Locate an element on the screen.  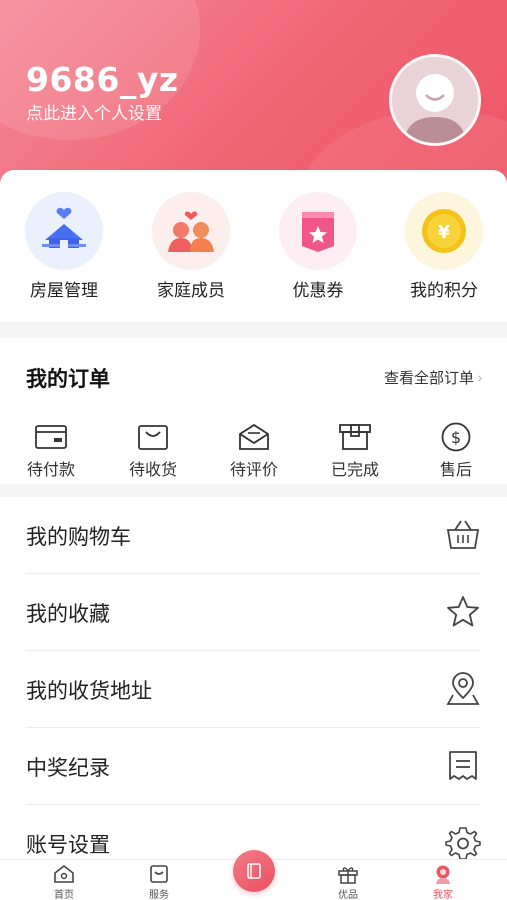
order-status-completed: 已完成 is located at coordinates (355, 450).